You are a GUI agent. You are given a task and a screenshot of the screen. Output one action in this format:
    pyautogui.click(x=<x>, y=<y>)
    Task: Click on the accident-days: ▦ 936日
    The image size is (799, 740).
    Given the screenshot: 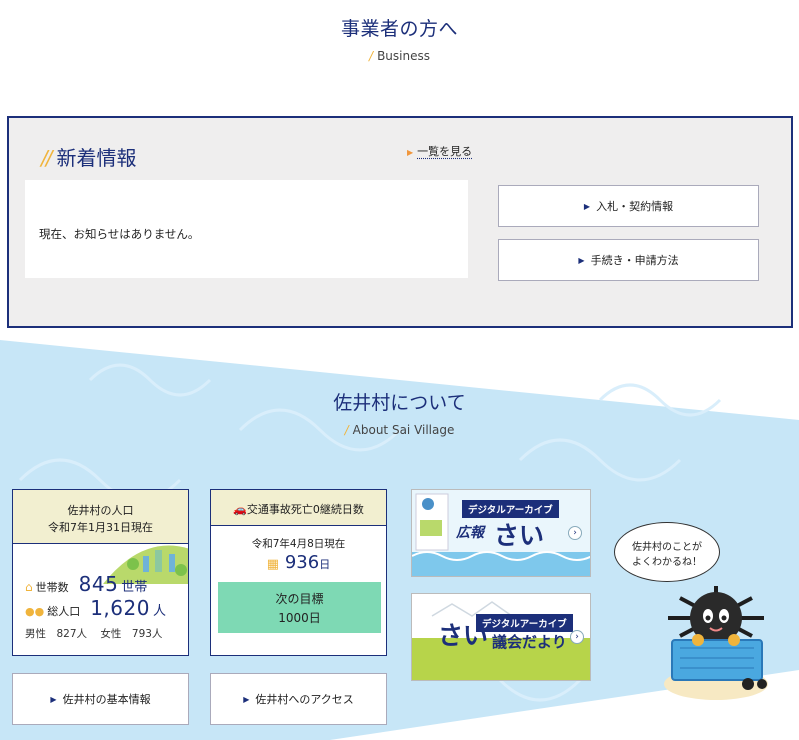 What is the action you would take?
    pyautogui.click(x=298, y=562)
    